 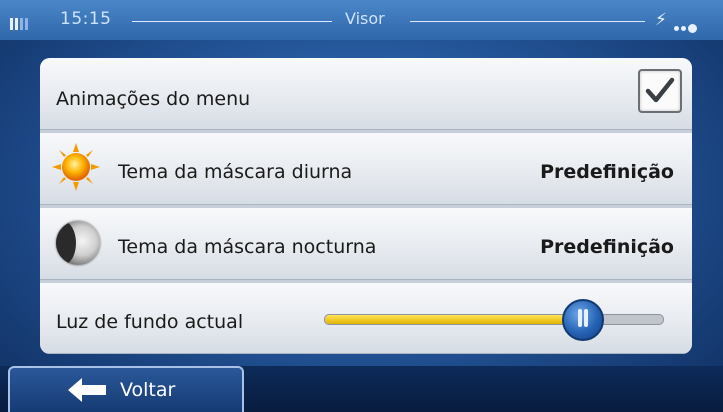 I want to click on clock: 15:15, so click(x=86, y=19).